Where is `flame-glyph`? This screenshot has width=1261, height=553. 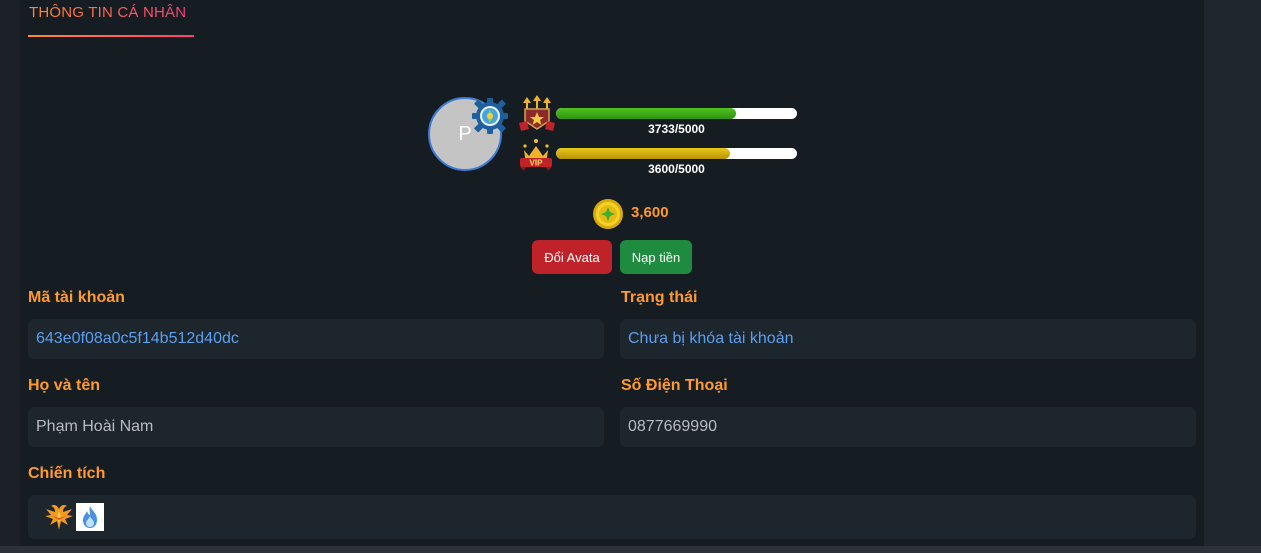
flame-glyph is located at coordinates (90, 517).